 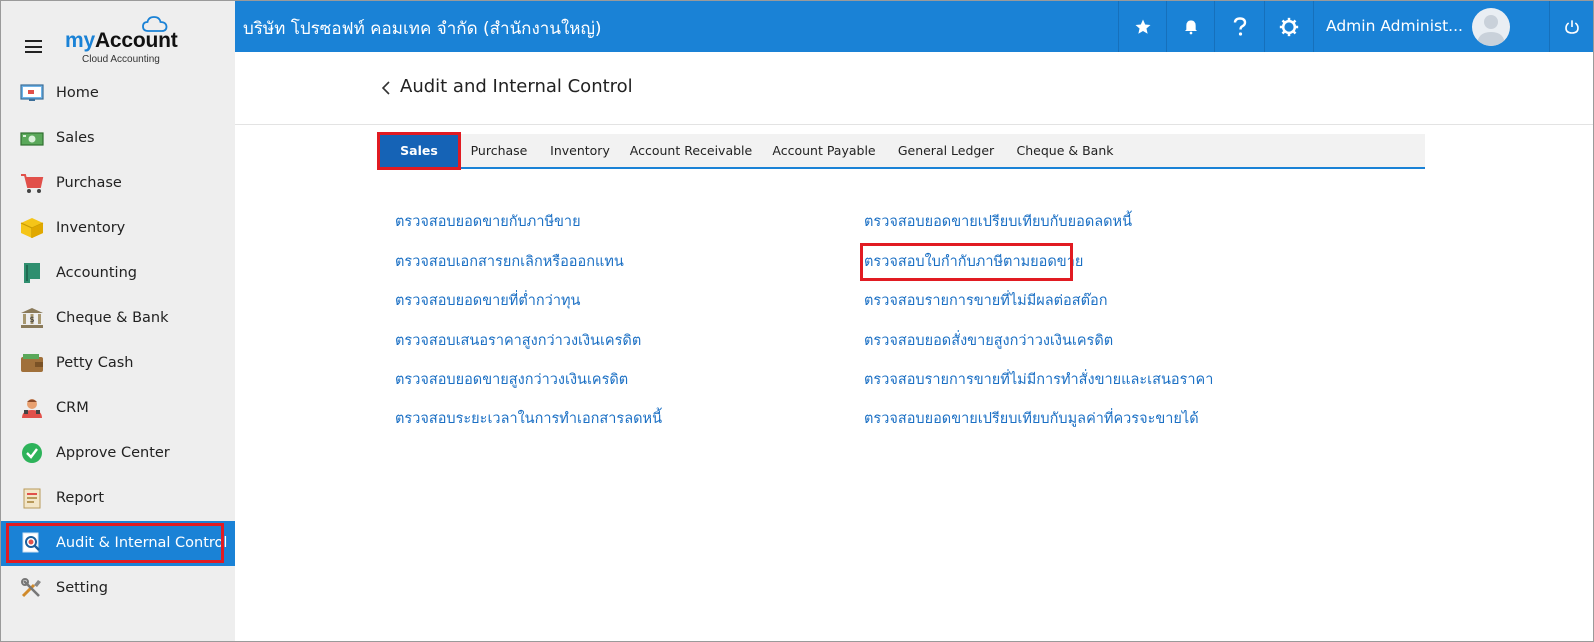 I want to click on back-chevron-icon, so click(x=387, y=88).